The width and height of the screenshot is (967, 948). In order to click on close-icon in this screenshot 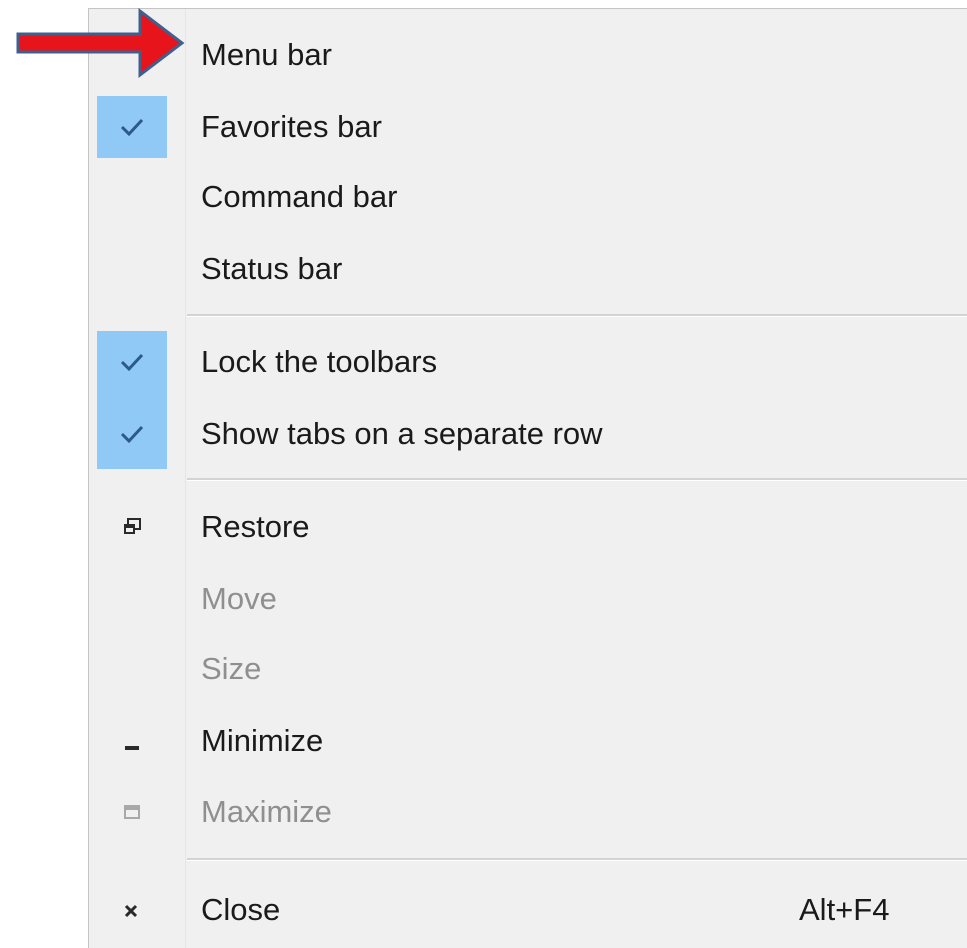, I will do `click(132, 910)`.